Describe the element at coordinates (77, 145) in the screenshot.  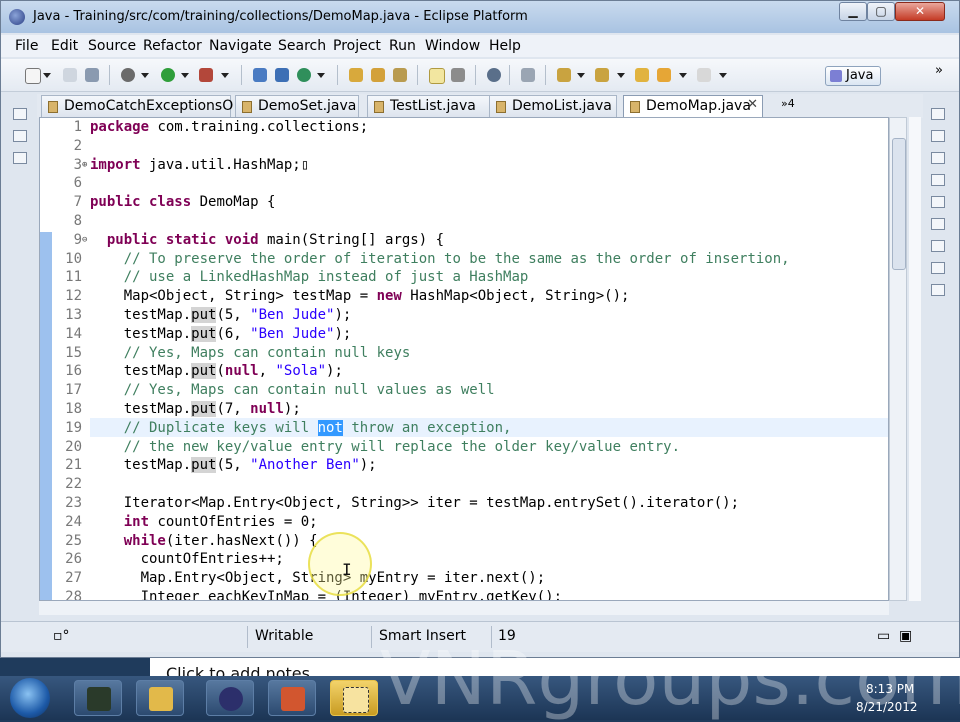
I see `line-number: 2` at that location.